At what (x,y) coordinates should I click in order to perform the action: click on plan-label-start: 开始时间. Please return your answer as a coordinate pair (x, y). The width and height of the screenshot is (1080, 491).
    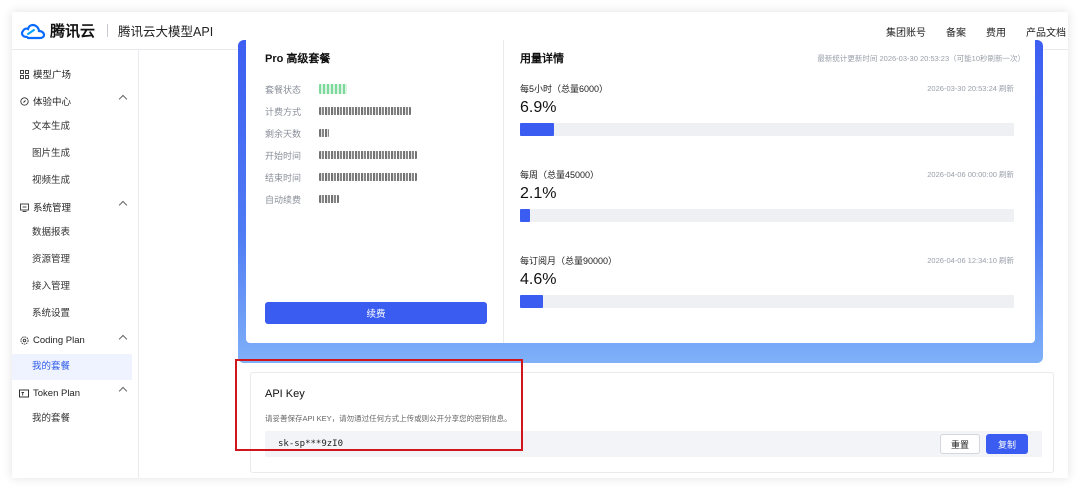
    Looking at the image, I should click on (283, 155).